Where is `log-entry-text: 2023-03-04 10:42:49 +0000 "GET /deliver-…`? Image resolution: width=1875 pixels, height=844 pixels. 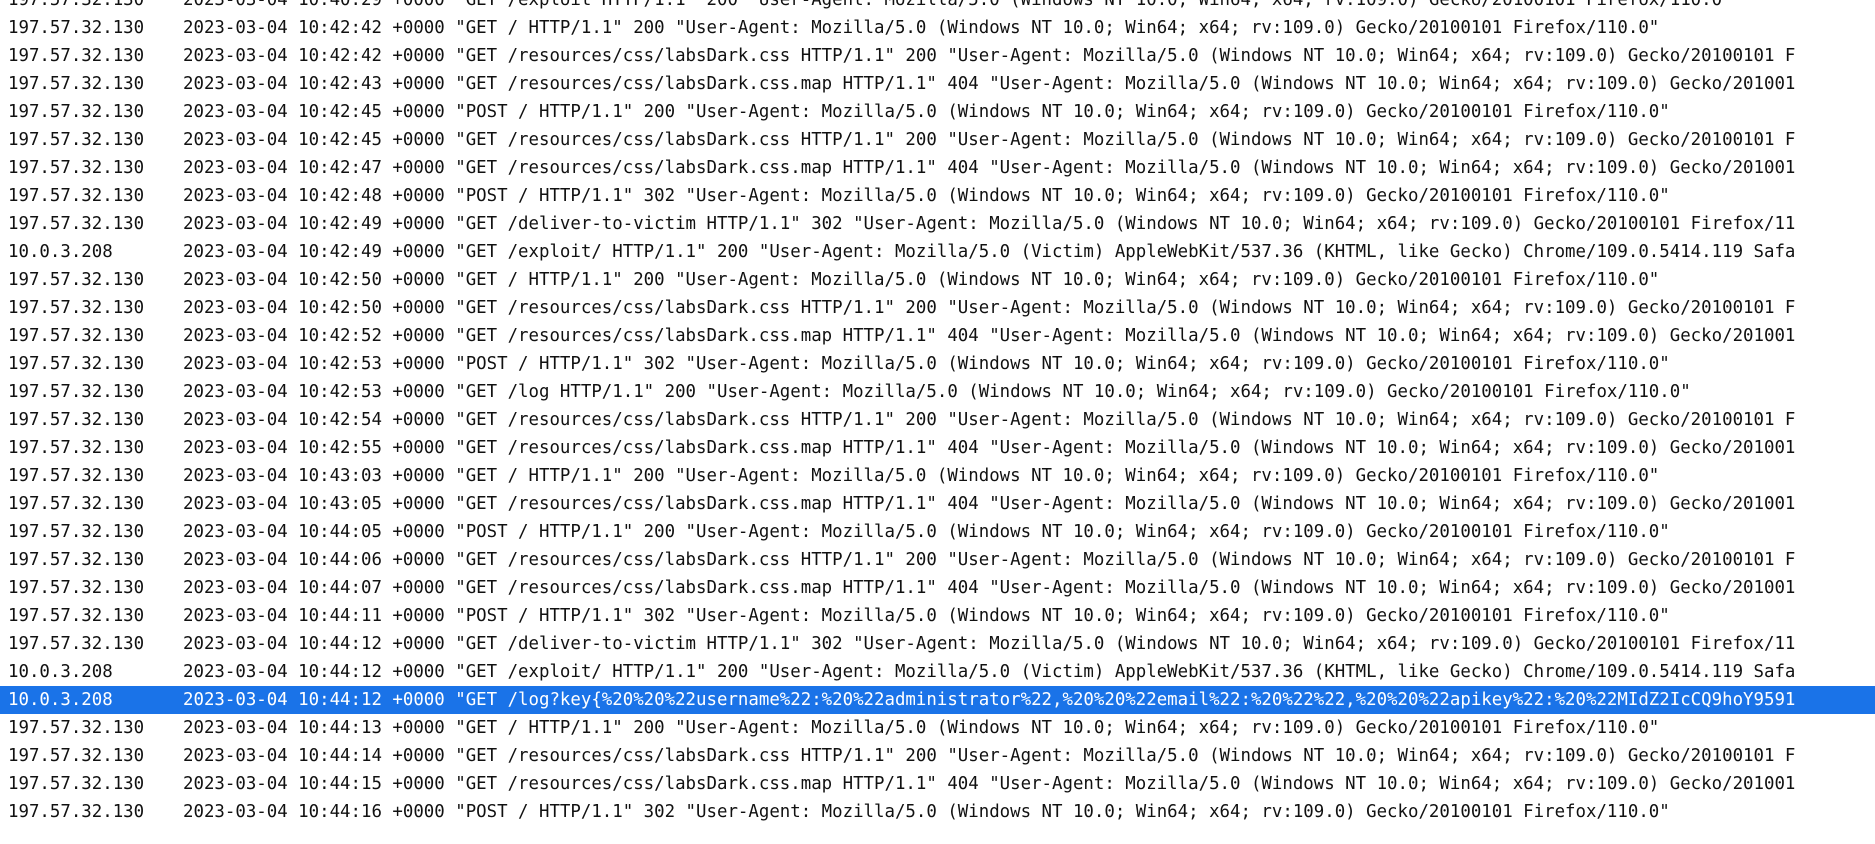 log-entry-text: 2023-03-04 10:42:49 +0000 "GET /deliver-… is located at coordinates (989, 224).